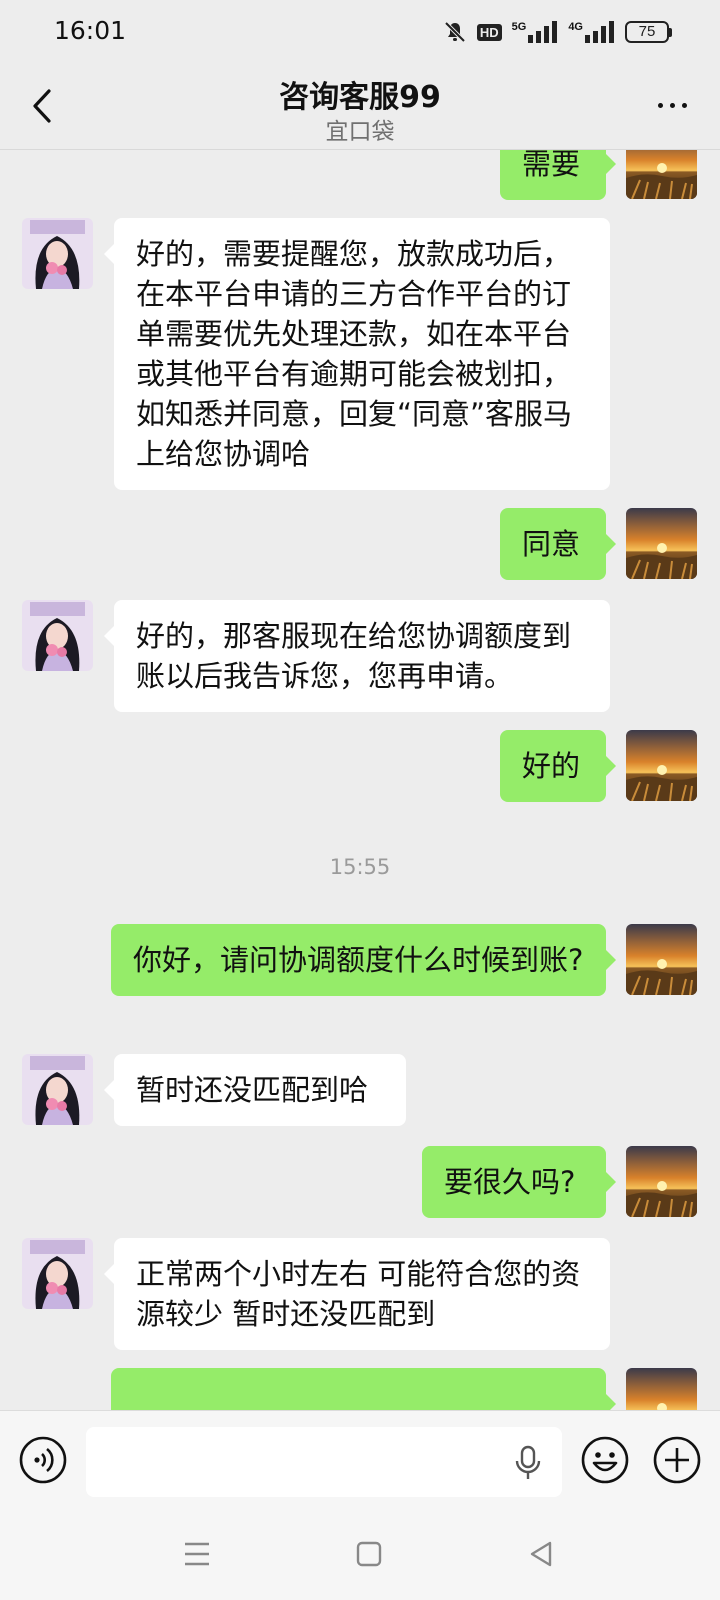 The width and height of the screenshot is (720, 1600). I want to click on message-text: 需要, so click(551, 165).